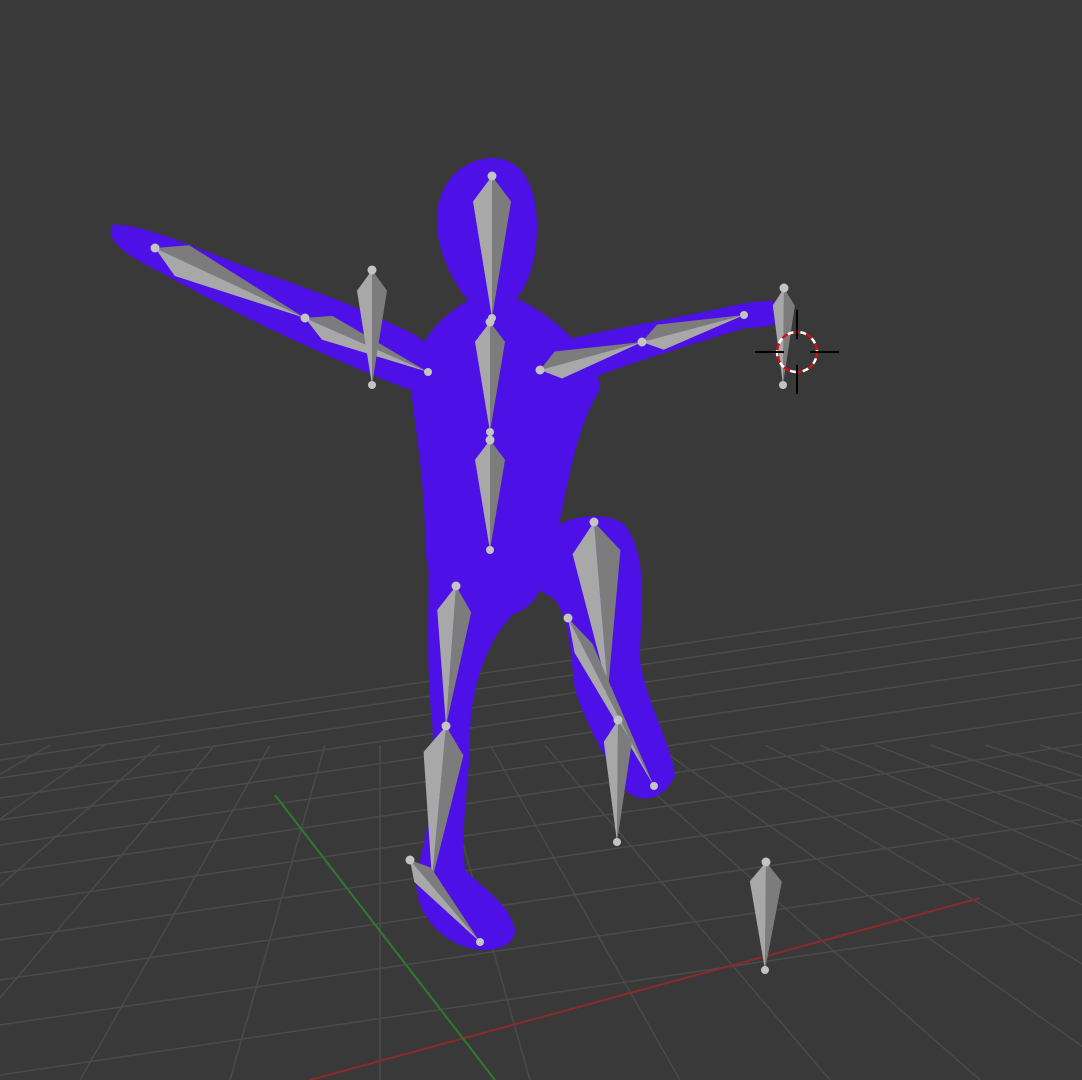 The image size is (1082, 1080). I want to click on bone-face-light, so click(757, 916).